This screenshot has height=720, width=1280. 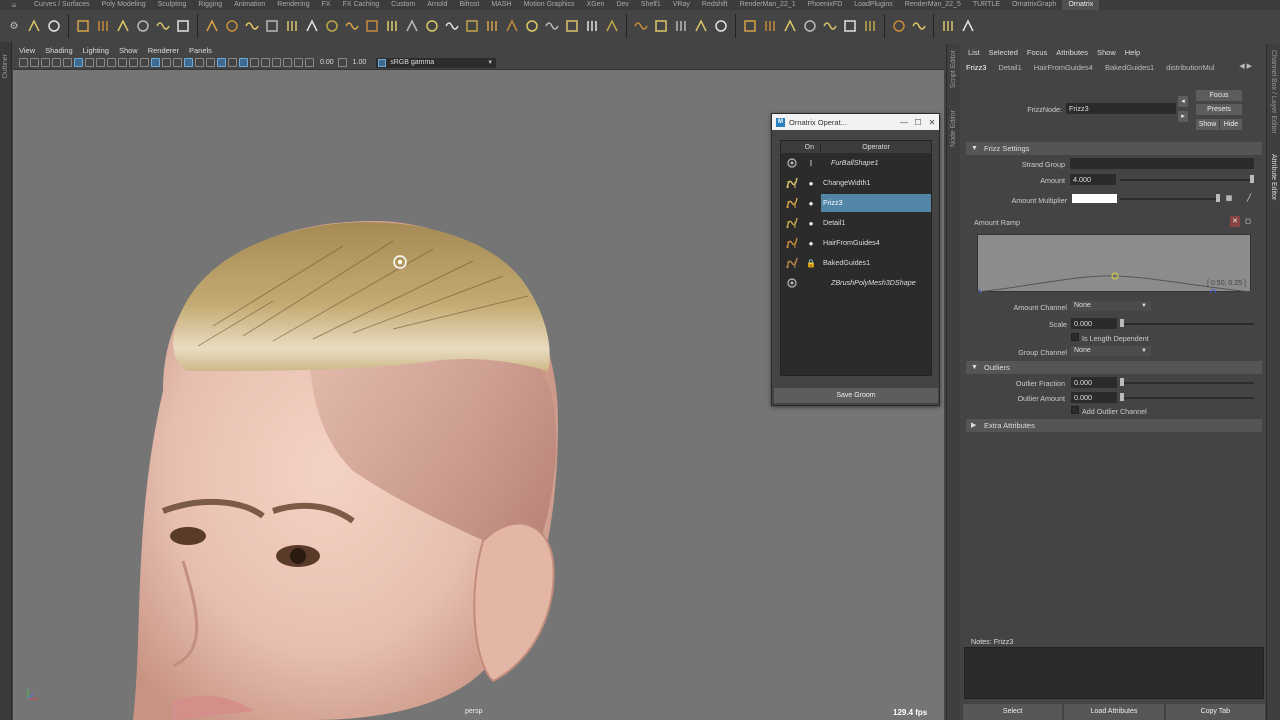 What do you see at coordinates (1187, 324) in the screenshot?
I see `scale-slider-track` at bounding box center [1187, 324].